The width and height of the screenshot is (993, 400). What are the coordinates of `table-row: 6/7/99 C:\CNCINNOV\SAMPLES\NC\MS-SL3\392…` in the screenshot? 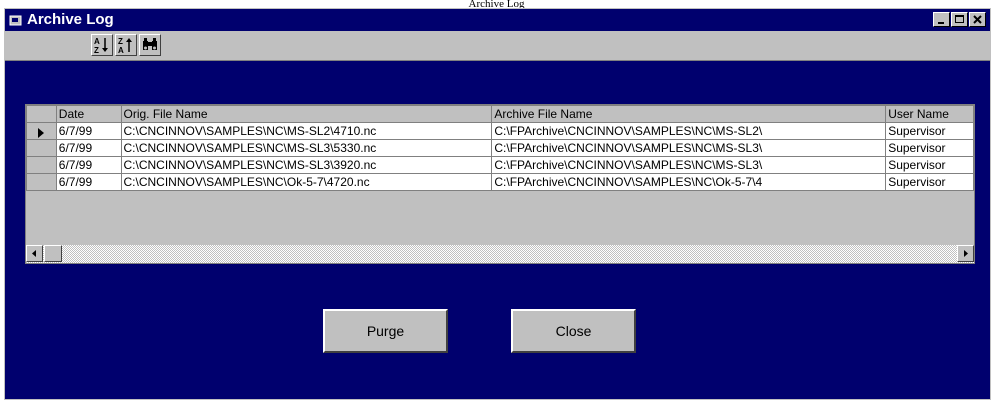 It's located at (500, 165).